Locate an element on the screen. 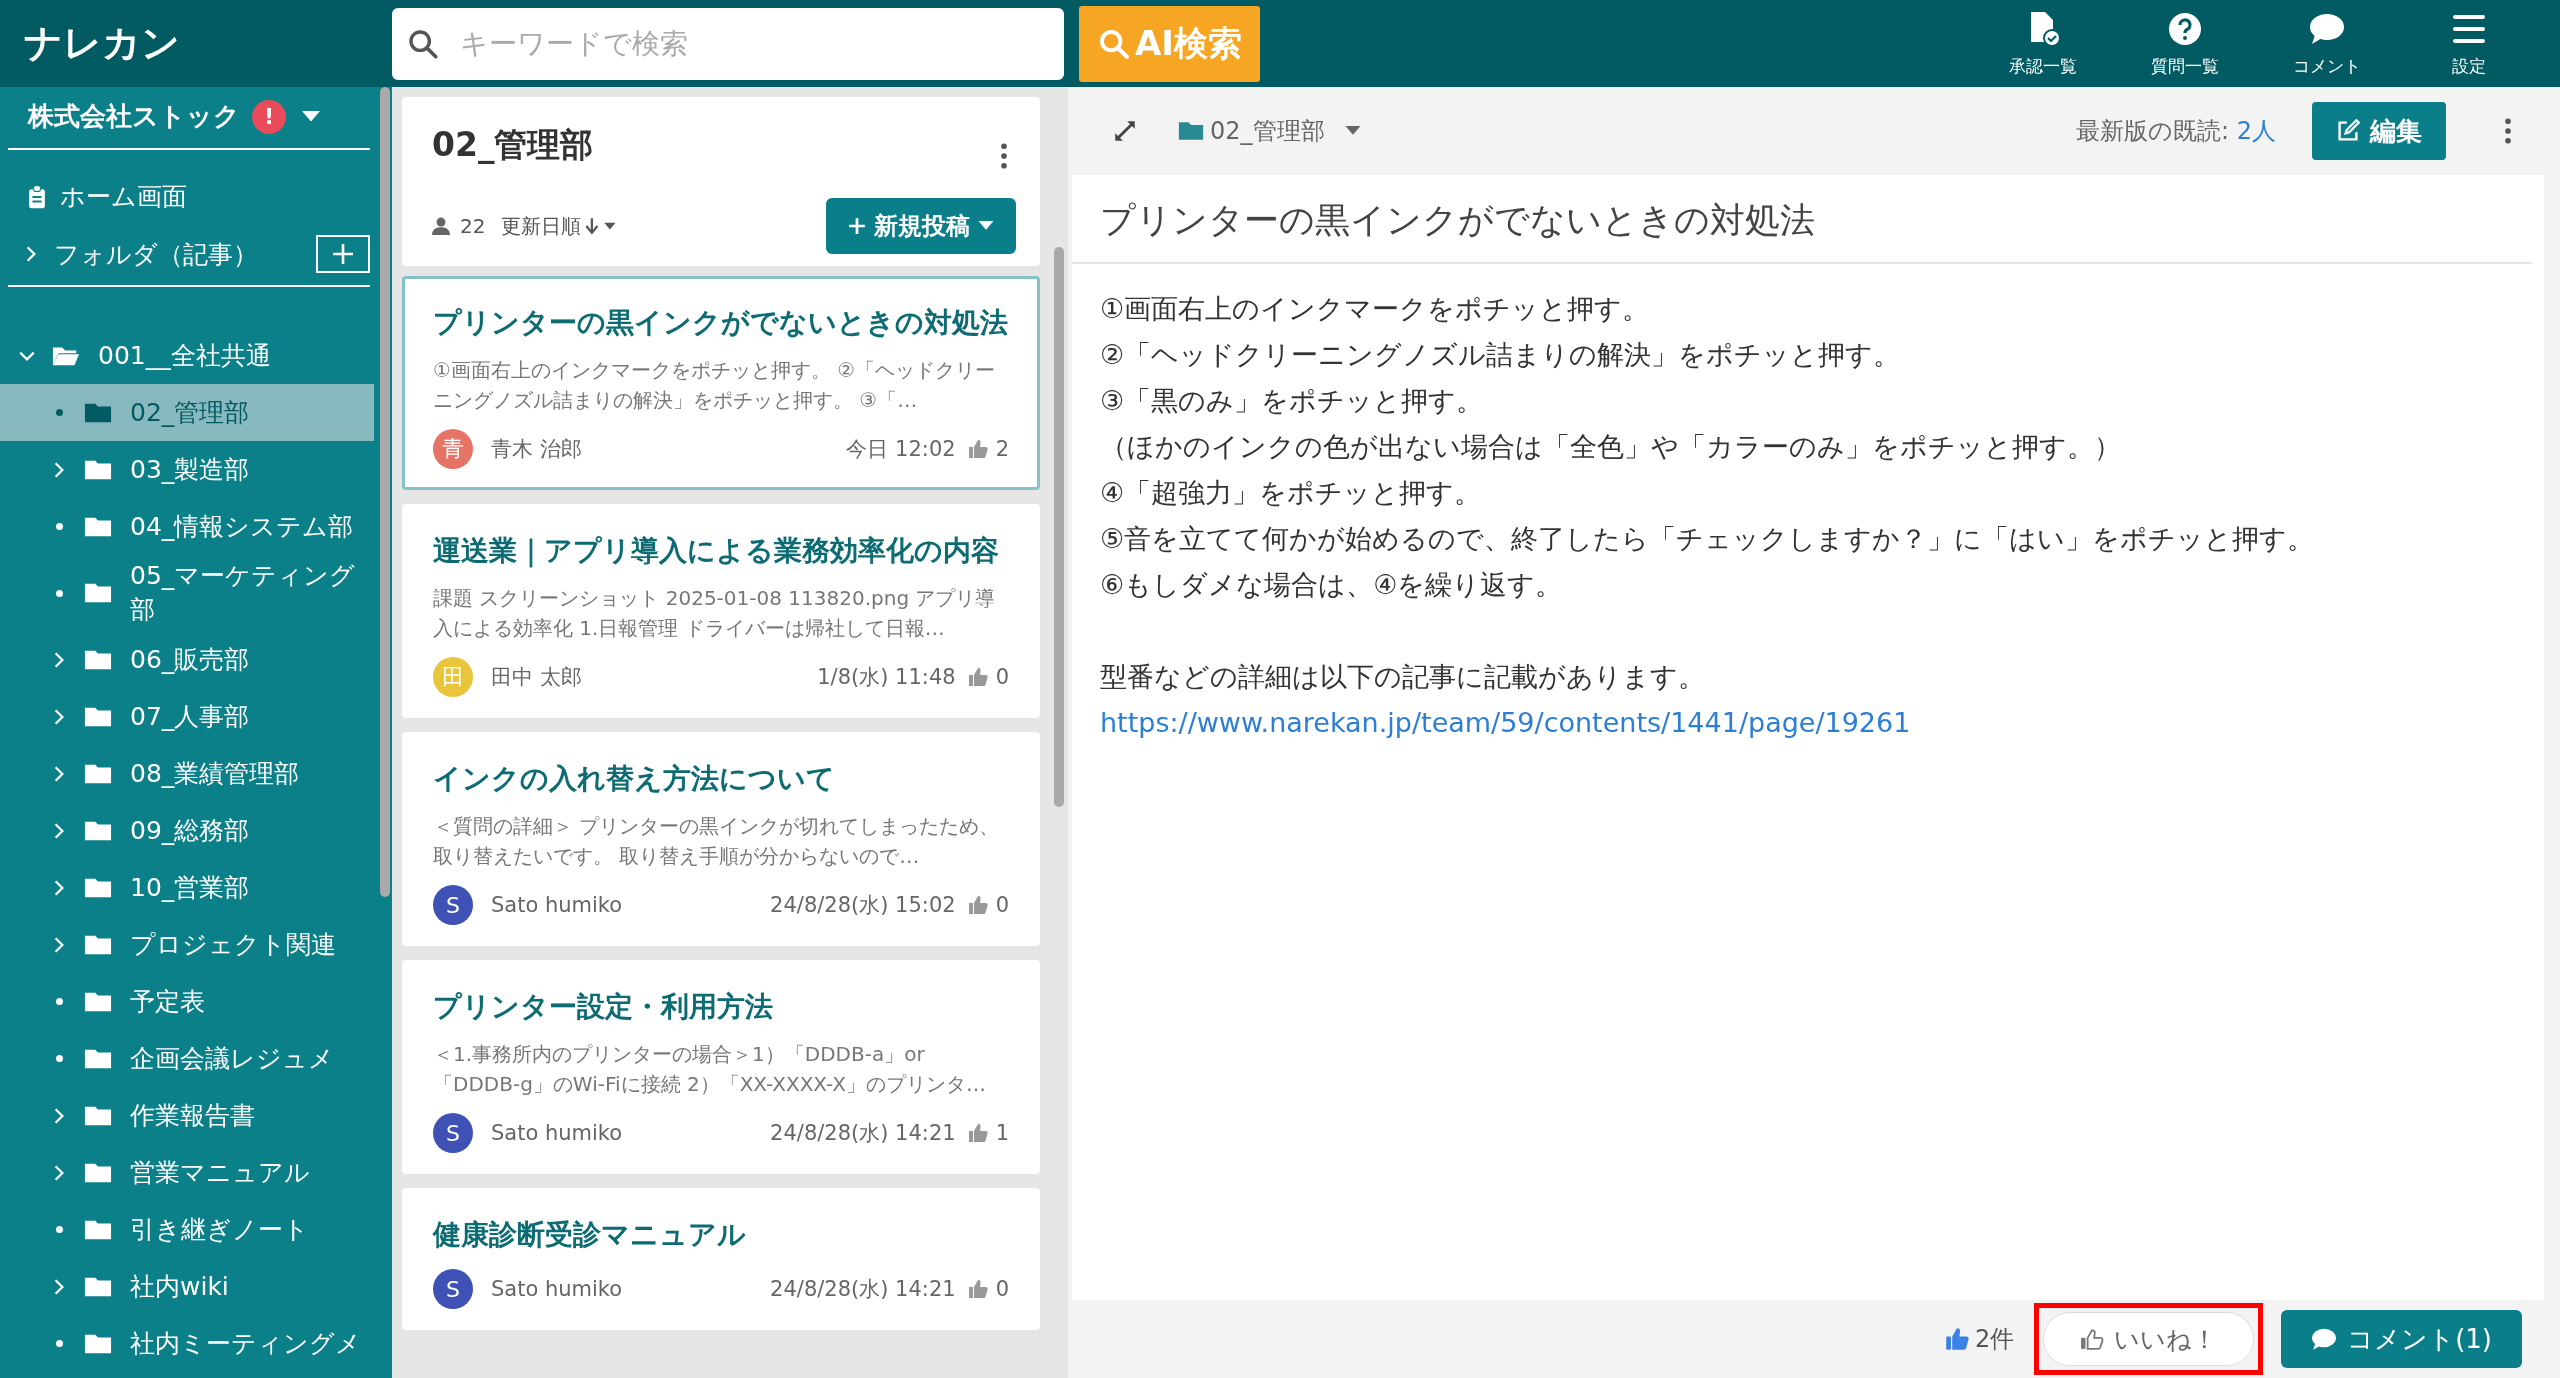  folder-item: 04_情報システム部 is located at coordinates (187, 526).